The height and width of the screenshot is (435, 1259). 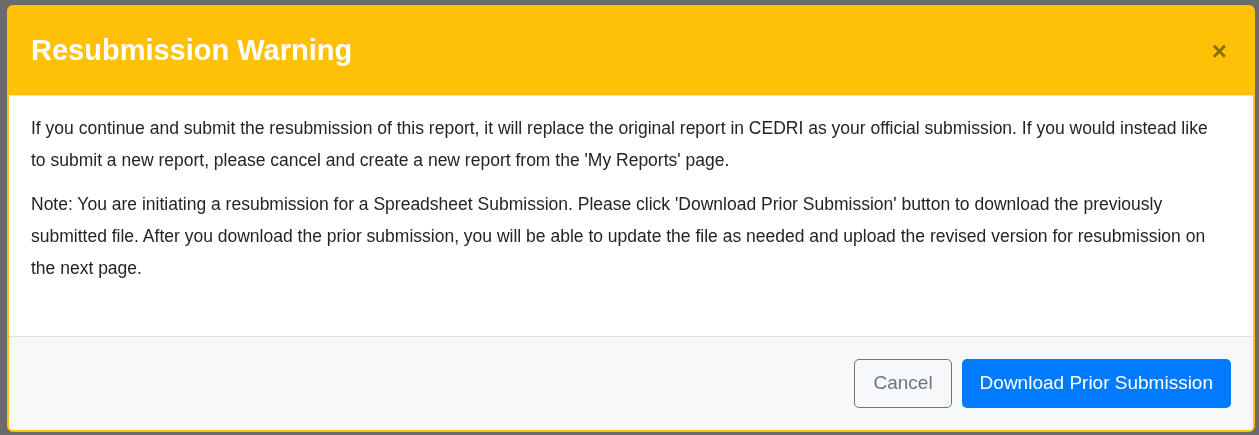 What do you see at coordinates (903, 383) in the screenshot?
I see `cancel-button: Cancel` at bounding box center [903, 383].